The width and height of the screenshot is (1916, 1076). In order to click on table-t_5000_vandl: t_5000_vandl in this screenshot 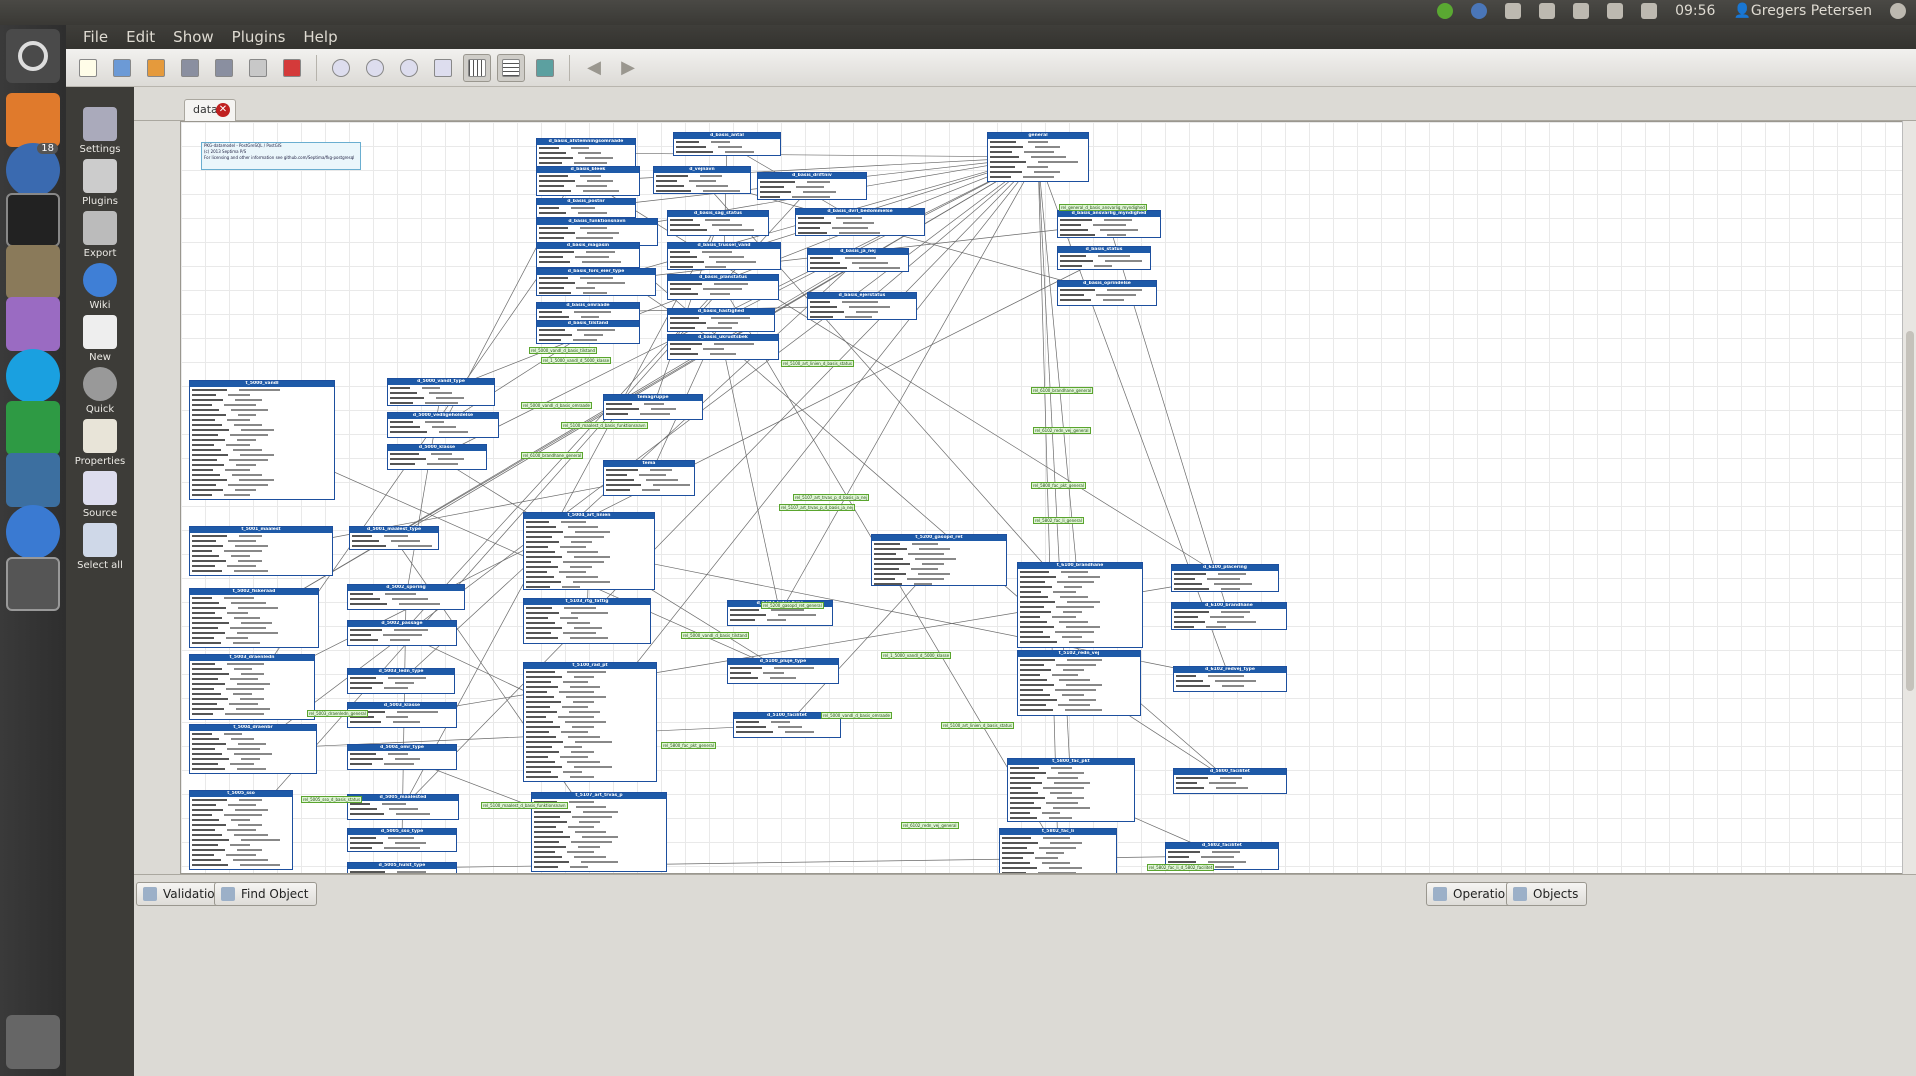, I will do `click(262, 440)`.